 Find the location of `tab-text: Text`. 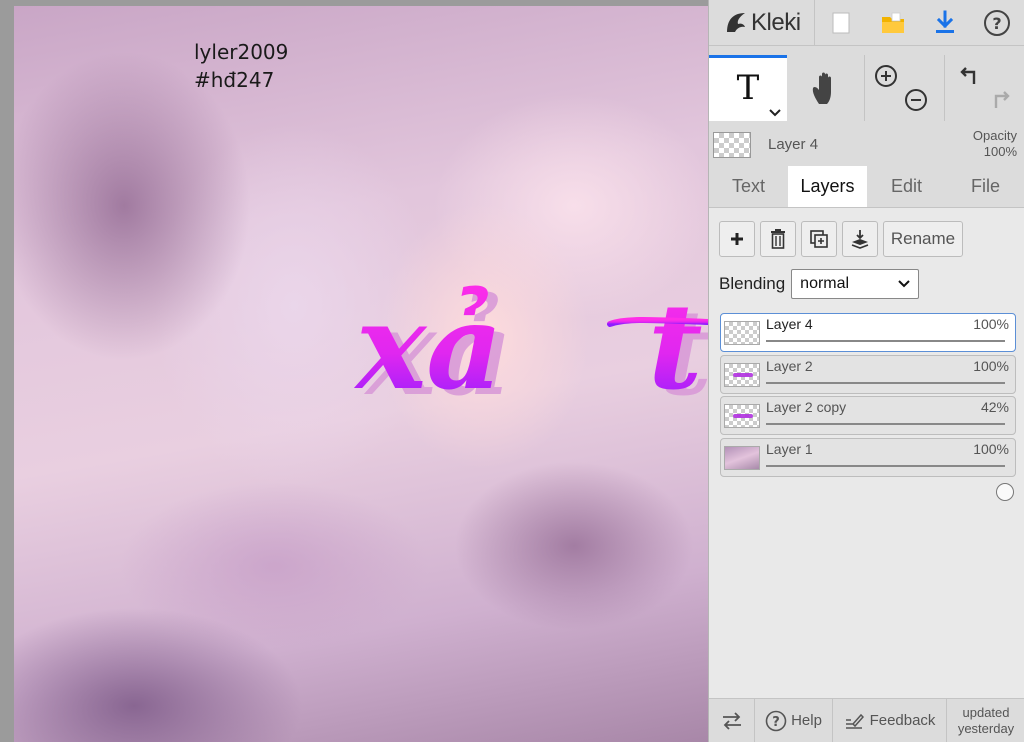

tab-text: Text is located at coordinates (748, 186).